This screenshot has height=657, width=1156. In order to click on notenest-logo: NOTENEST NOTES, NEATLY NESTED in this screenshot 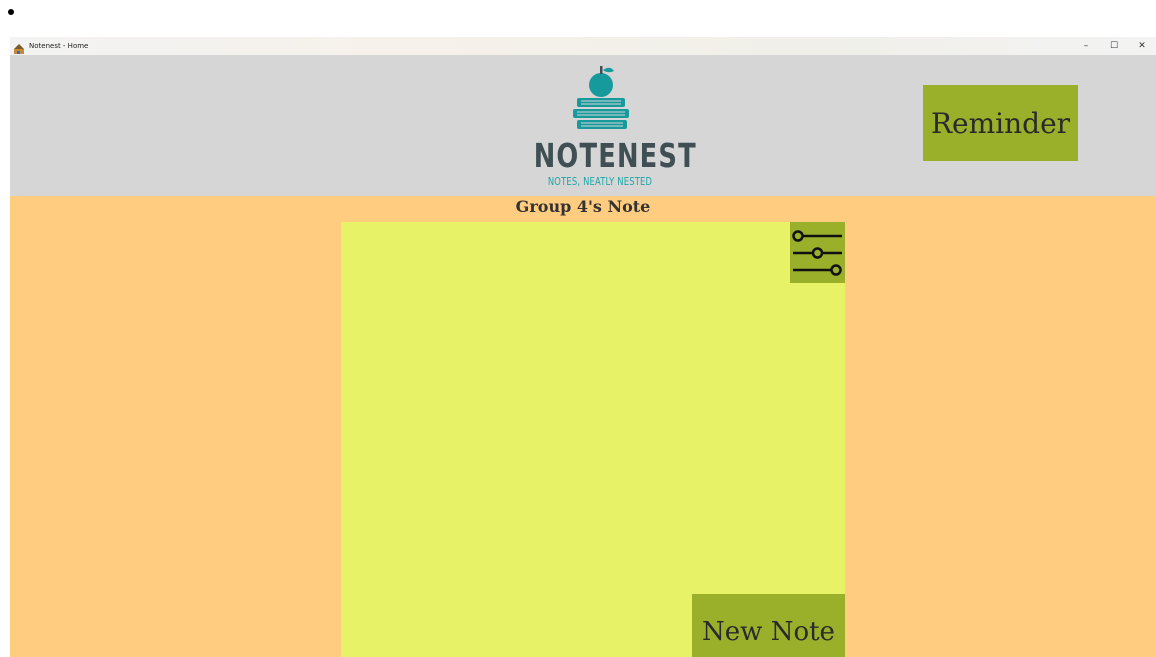, I will do `click(606, 126)`.